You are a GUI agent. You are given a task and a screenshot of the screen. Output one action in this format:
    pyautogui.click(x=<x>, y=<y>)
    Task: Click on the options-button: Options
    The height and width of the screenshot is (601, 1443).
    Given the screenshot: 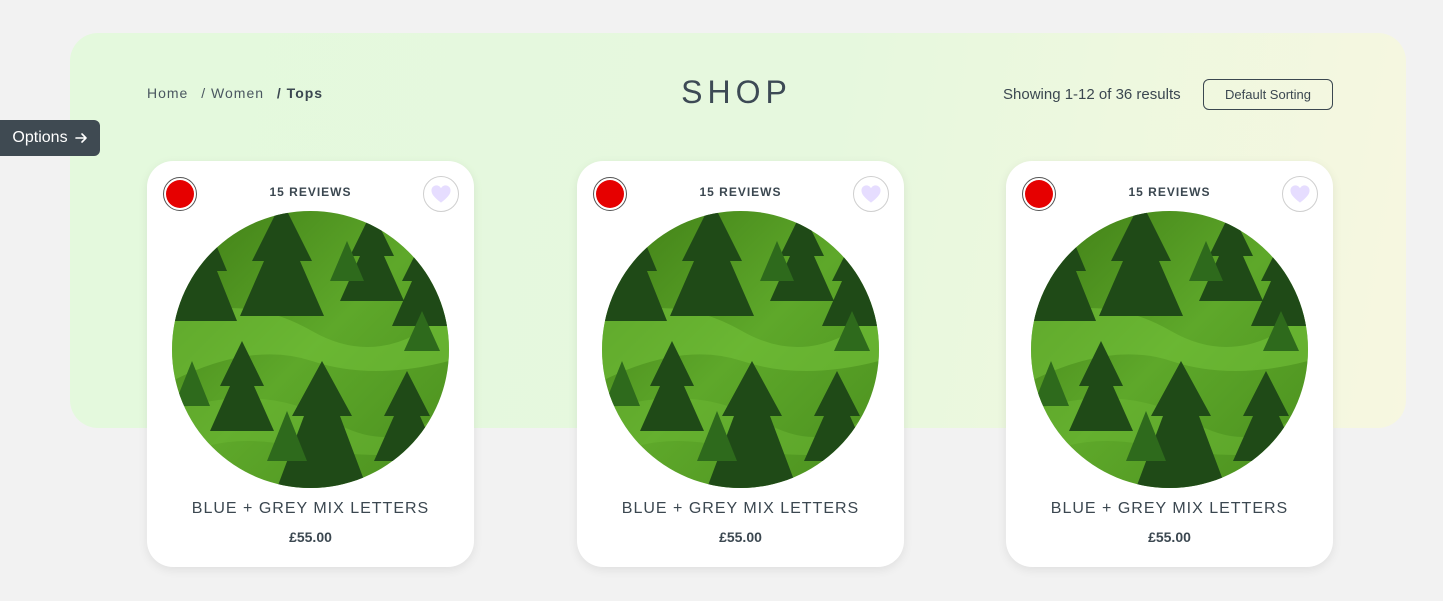 What is the action you would take?
    pyautogui.click(x=50, y=138)
    